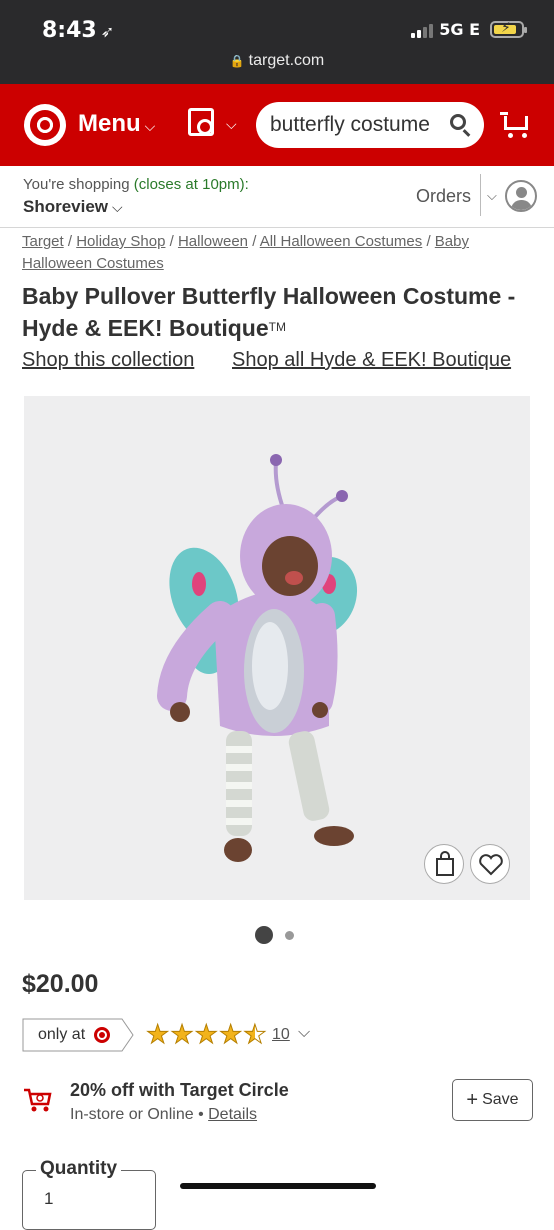  Describe the element at coordinates (132, 1114) in the screenshot. I see `offer-availability: In-store or Online` at that location.